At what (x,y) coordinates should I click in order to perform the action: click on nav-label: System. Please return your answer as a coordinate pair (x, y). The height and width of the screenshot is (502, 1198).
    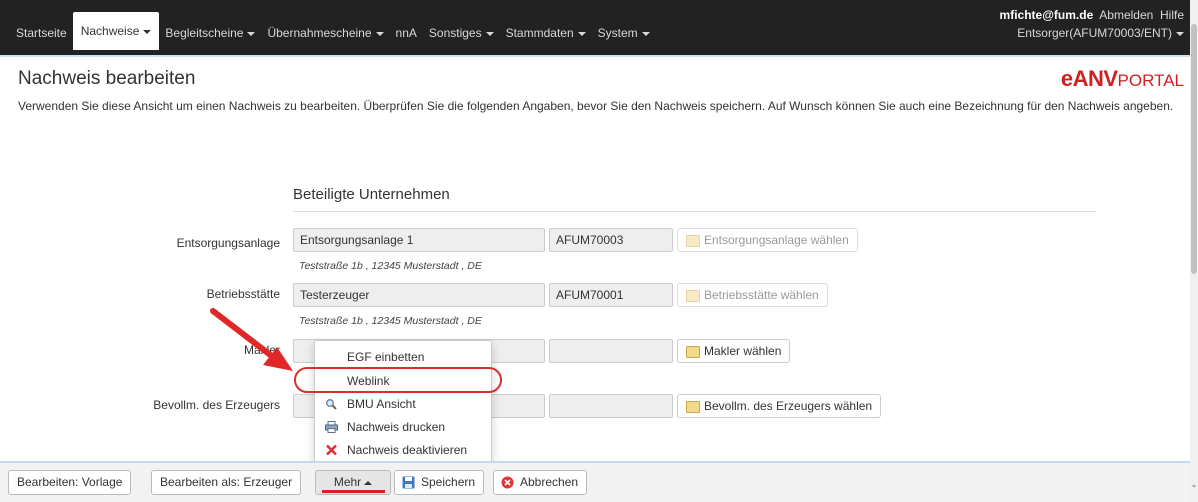
    Looking at the image, I should click on (617, 33).